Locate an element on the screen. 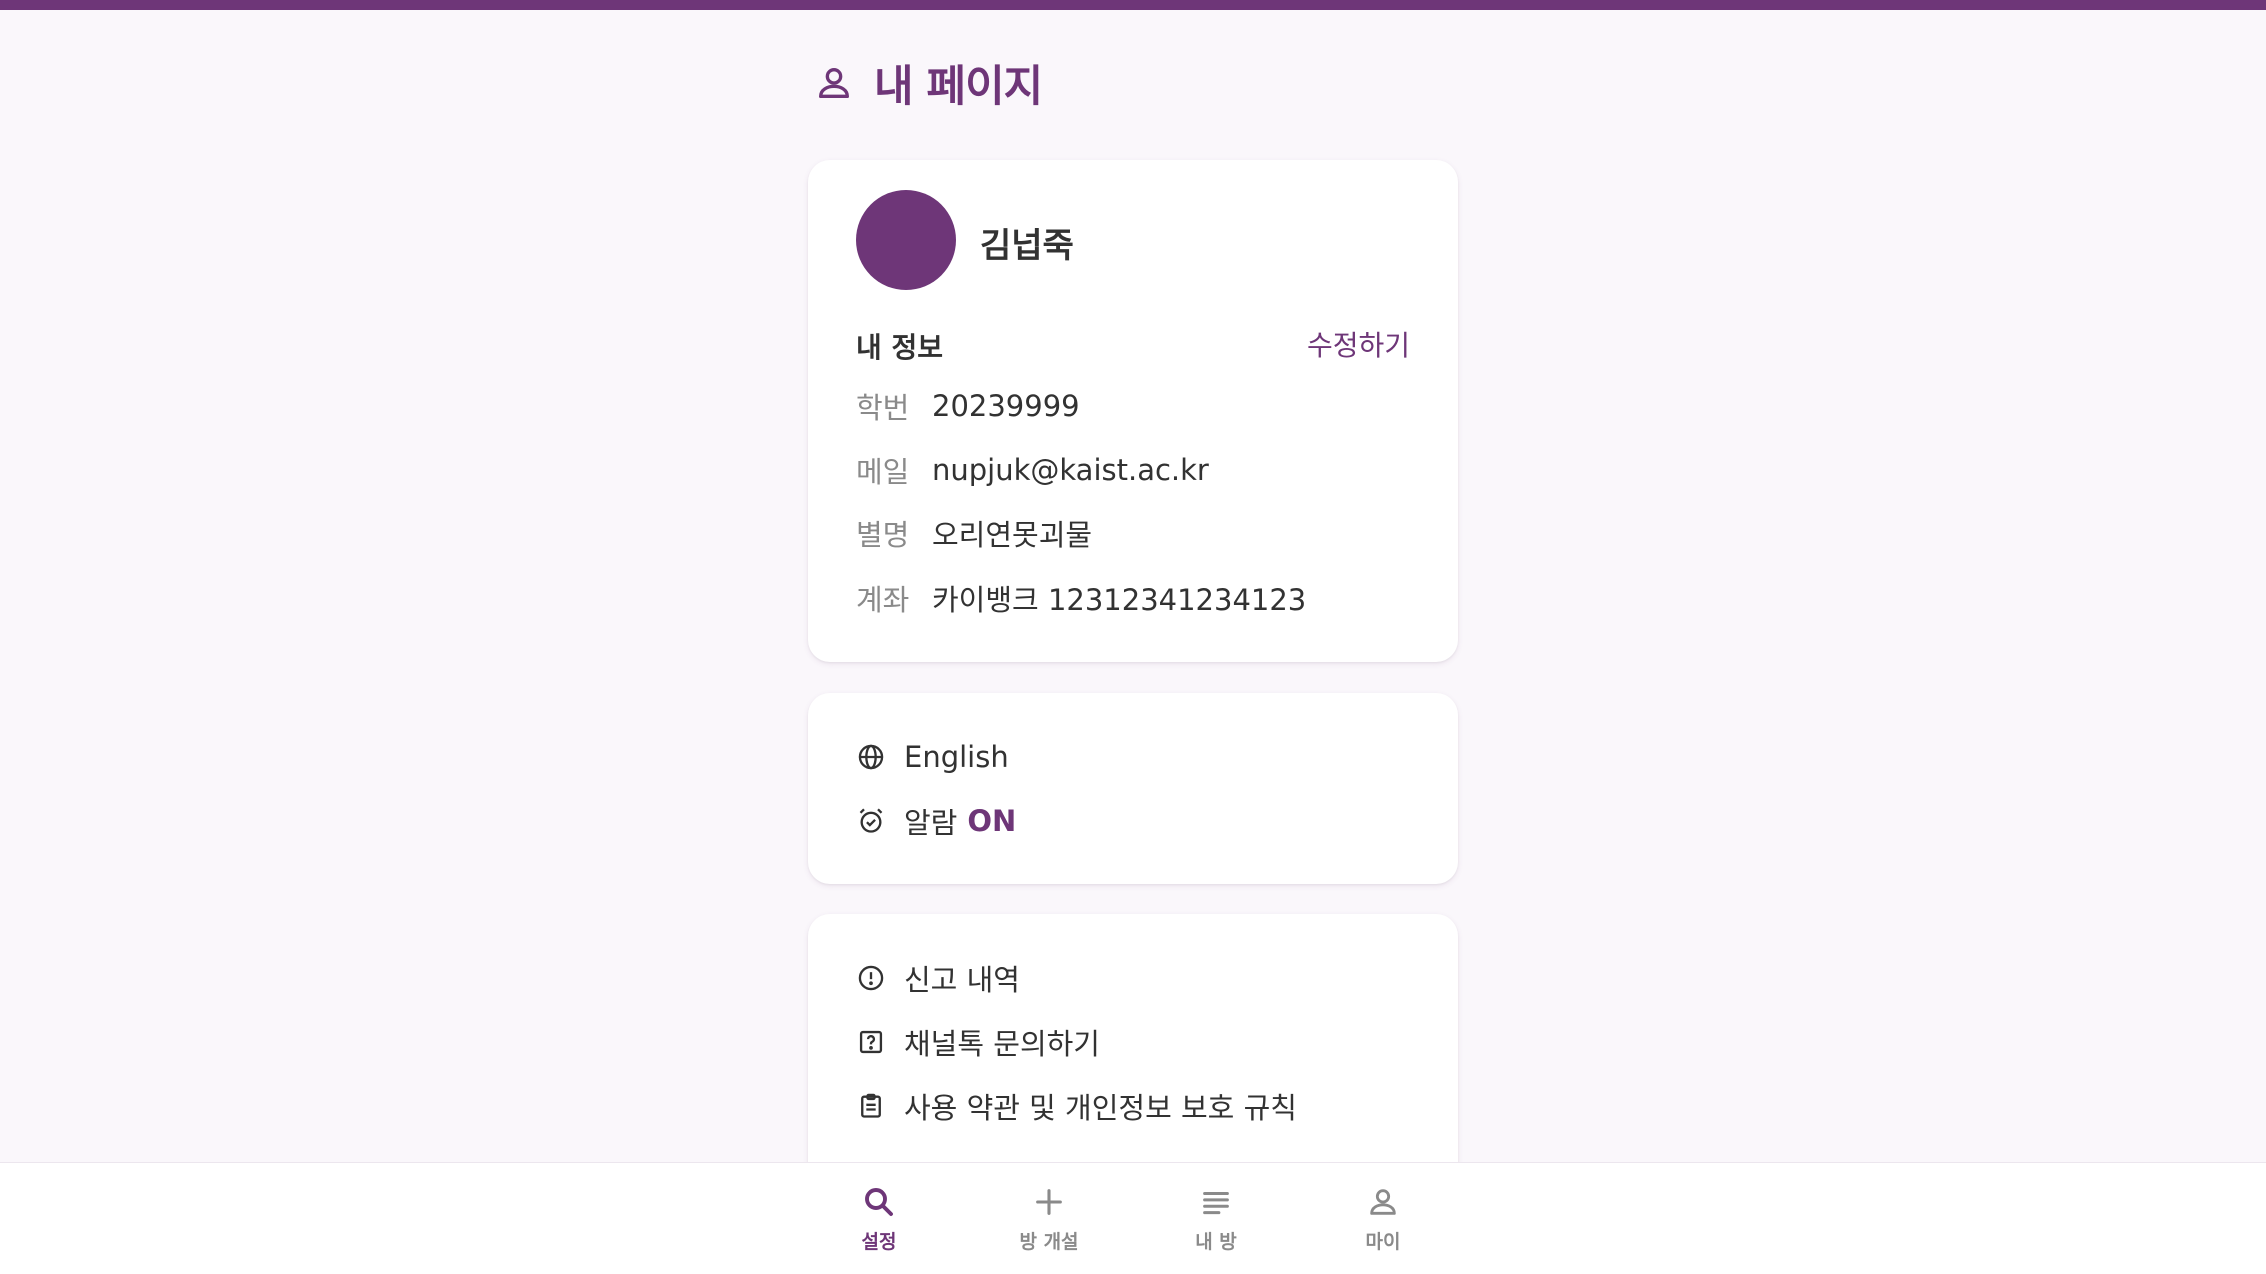 This screenshot has width=2266, height=1274. info-value: 카이뱅크 12312341234123 is located at coordinates (1119, 600).